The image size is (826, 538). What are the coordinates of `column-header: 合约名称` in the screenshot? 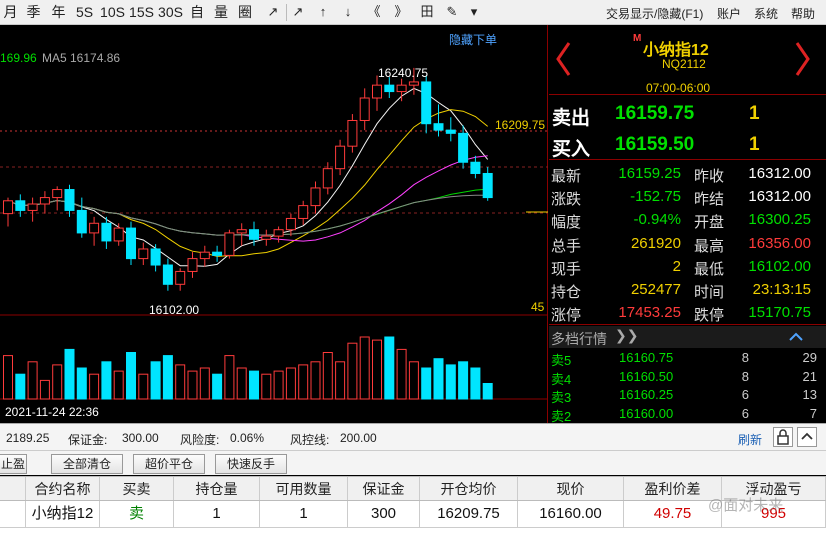 It's located at (63, 488).